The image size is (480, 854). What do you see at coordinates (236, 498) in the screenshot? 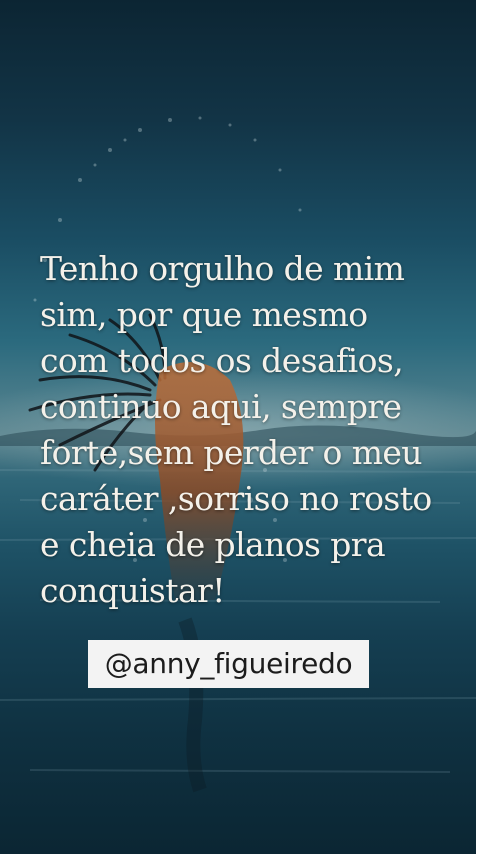
I see `quote-line: caráter ,sorriso no rosto` at bounding box center [236, 498].